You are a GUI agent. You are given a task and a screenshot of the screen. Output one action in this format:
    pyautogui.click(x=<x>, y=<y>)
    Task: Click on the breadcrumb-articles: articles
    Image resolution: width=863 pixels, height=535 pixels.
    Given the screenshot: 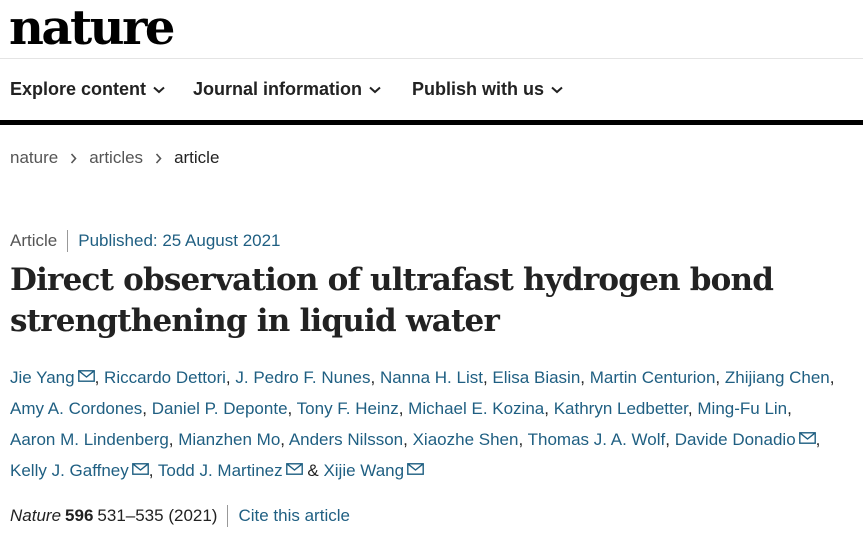 What is the action you would take?
    pyautogui.click(x=116, y=158)
    